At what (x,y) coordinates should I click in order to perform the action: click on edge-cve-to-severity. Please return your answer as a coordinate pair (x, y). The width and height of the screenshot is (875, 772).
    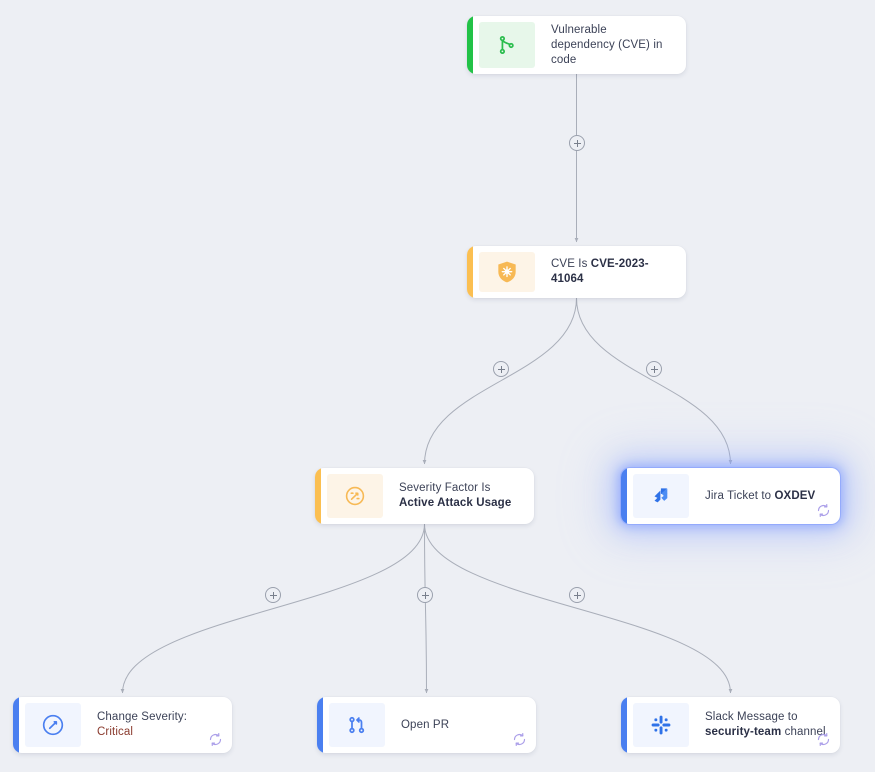
    Looking at the image, I should click on (499, 381).